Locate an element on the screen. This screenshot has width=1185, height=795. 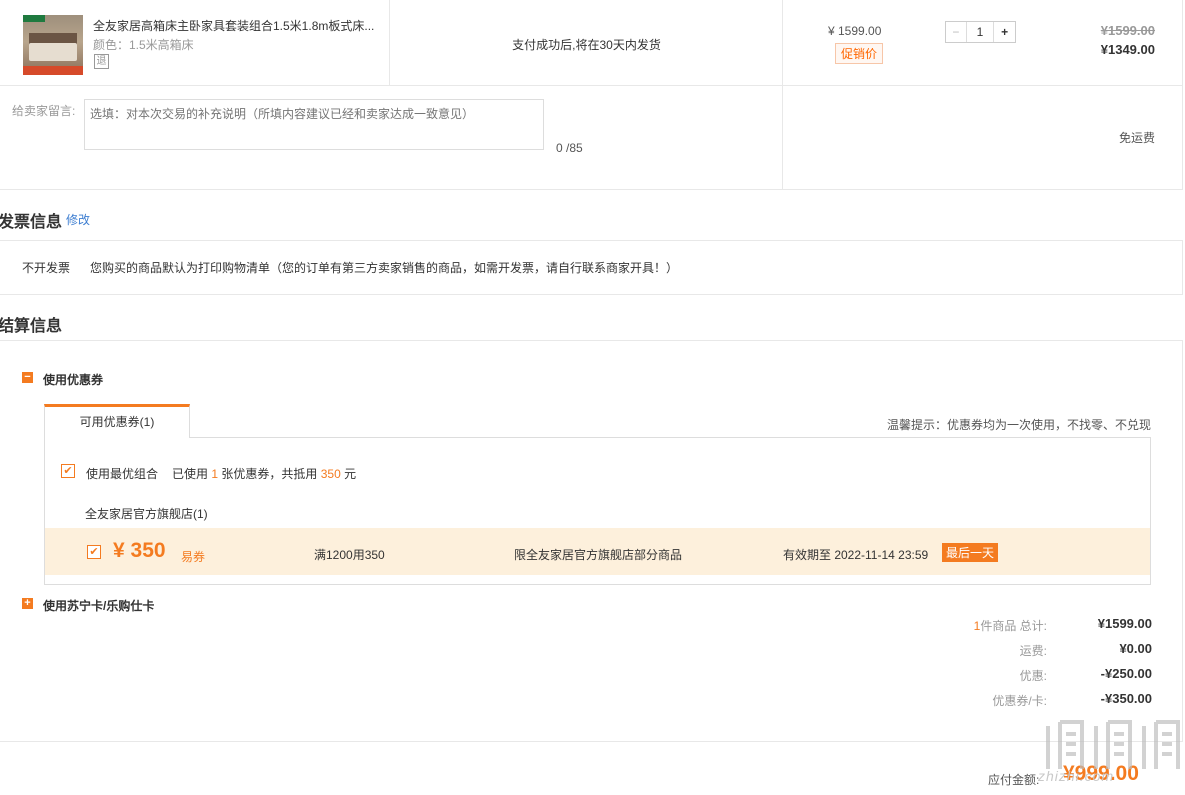
used-middle: 张优惠券，共抵用 is located at coordinates (269, 474).